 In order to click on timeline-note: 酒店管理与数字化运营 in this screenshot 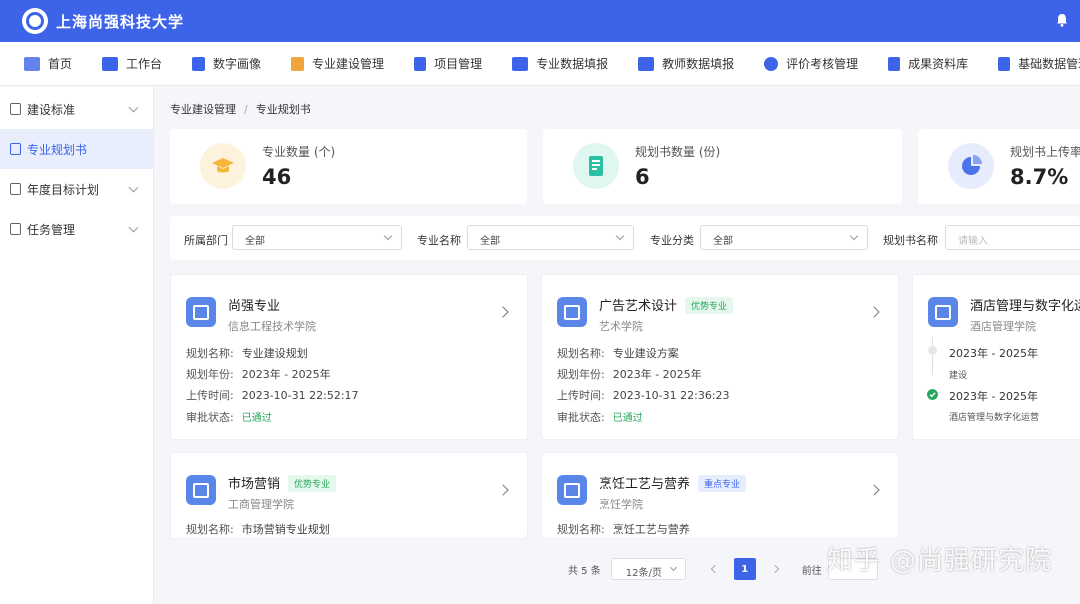, I will do `click(994, 418)`.